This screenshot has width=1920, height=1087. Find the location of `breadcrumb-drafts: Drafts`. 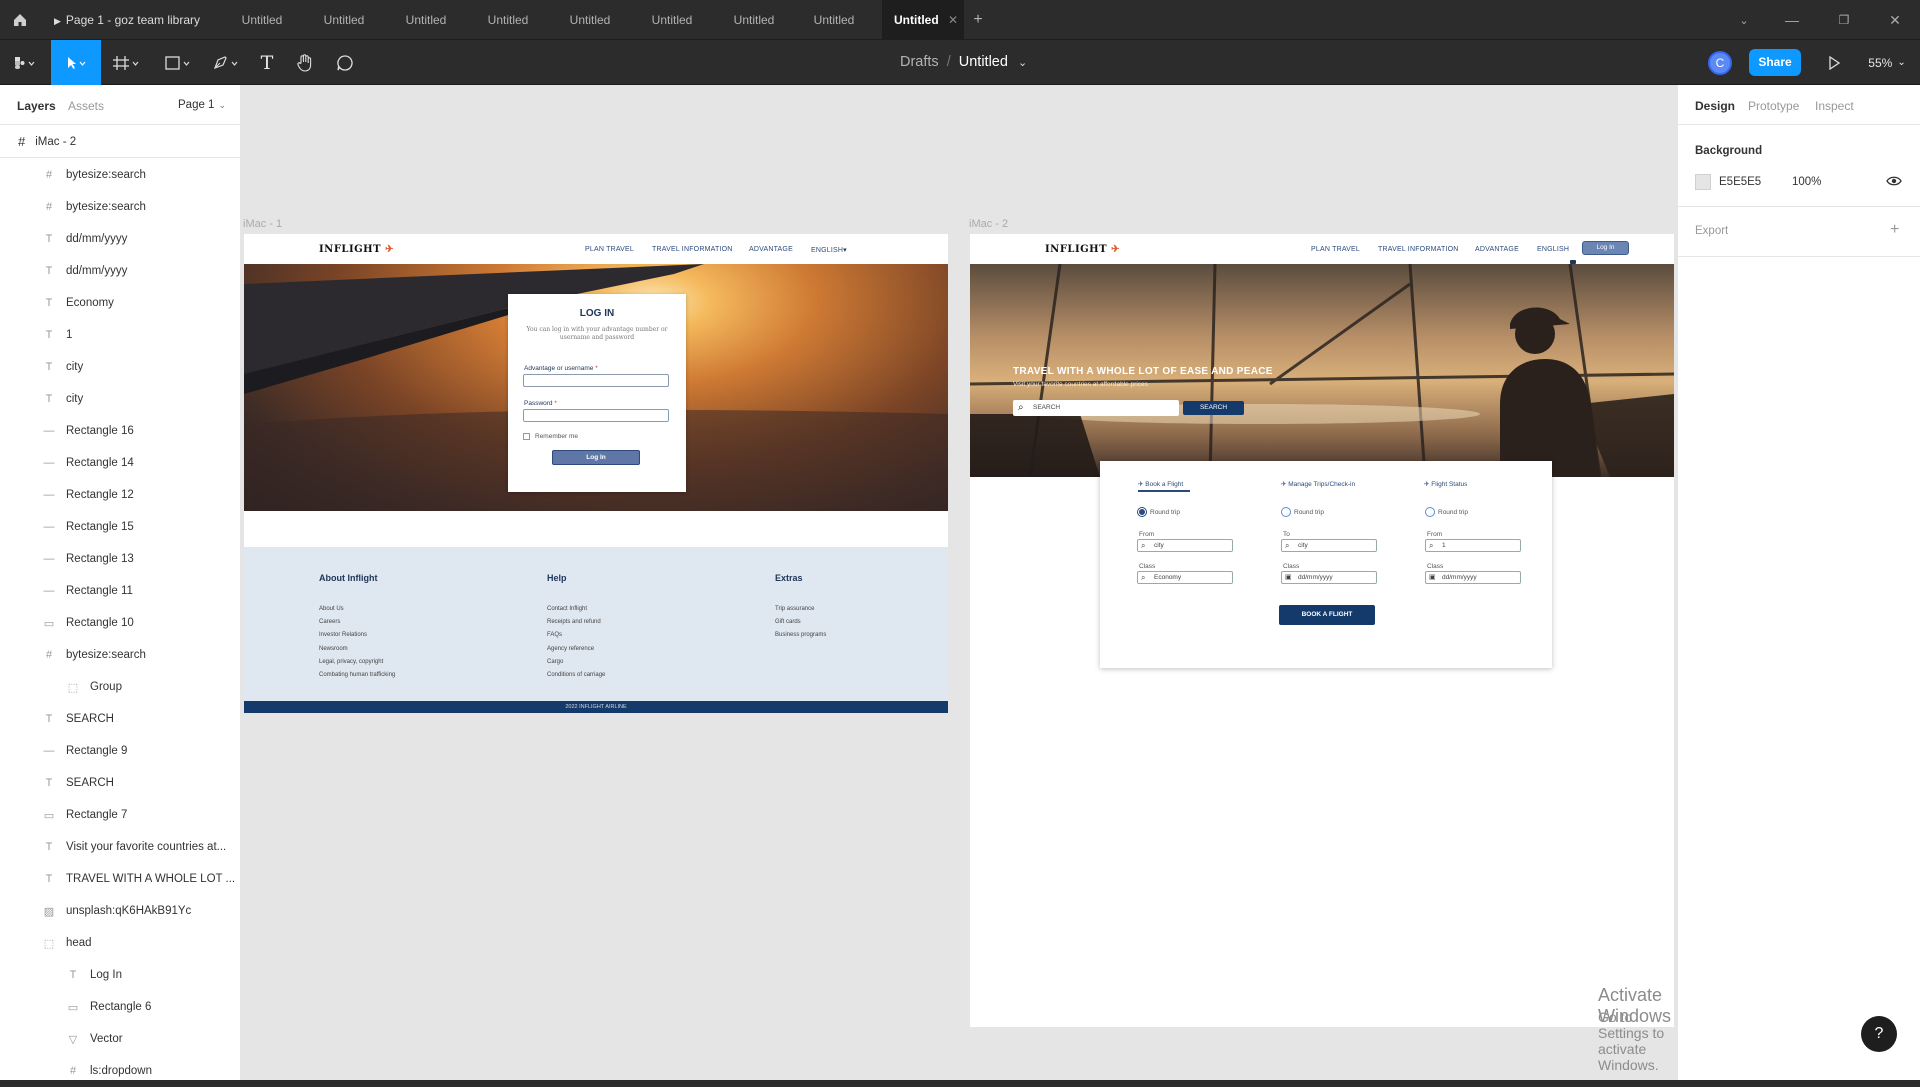

breadcrumb-drafts: Drafts is located at coordinates (919, 62).